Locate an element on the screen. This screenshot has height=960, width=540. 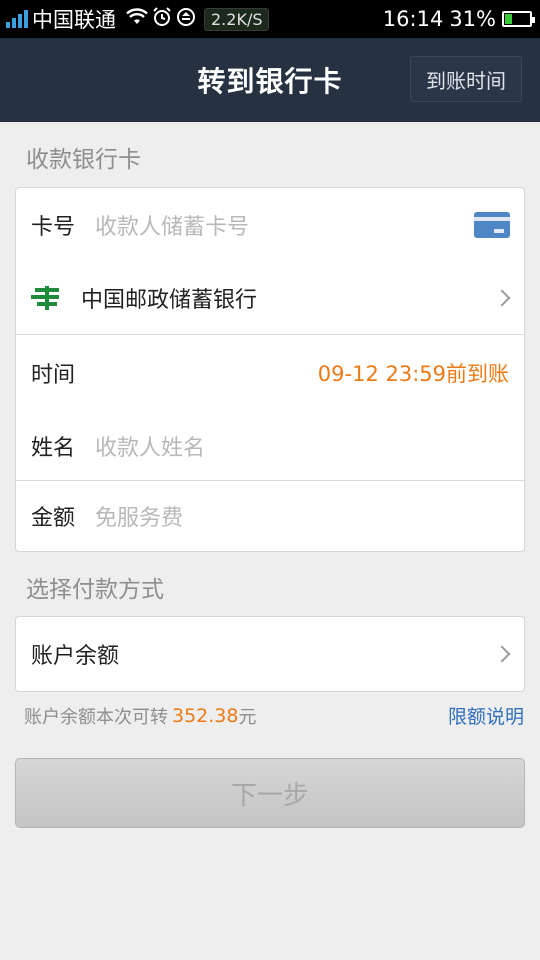
payment-method-panel: 账户余额 is located at coordinates (270, 654).